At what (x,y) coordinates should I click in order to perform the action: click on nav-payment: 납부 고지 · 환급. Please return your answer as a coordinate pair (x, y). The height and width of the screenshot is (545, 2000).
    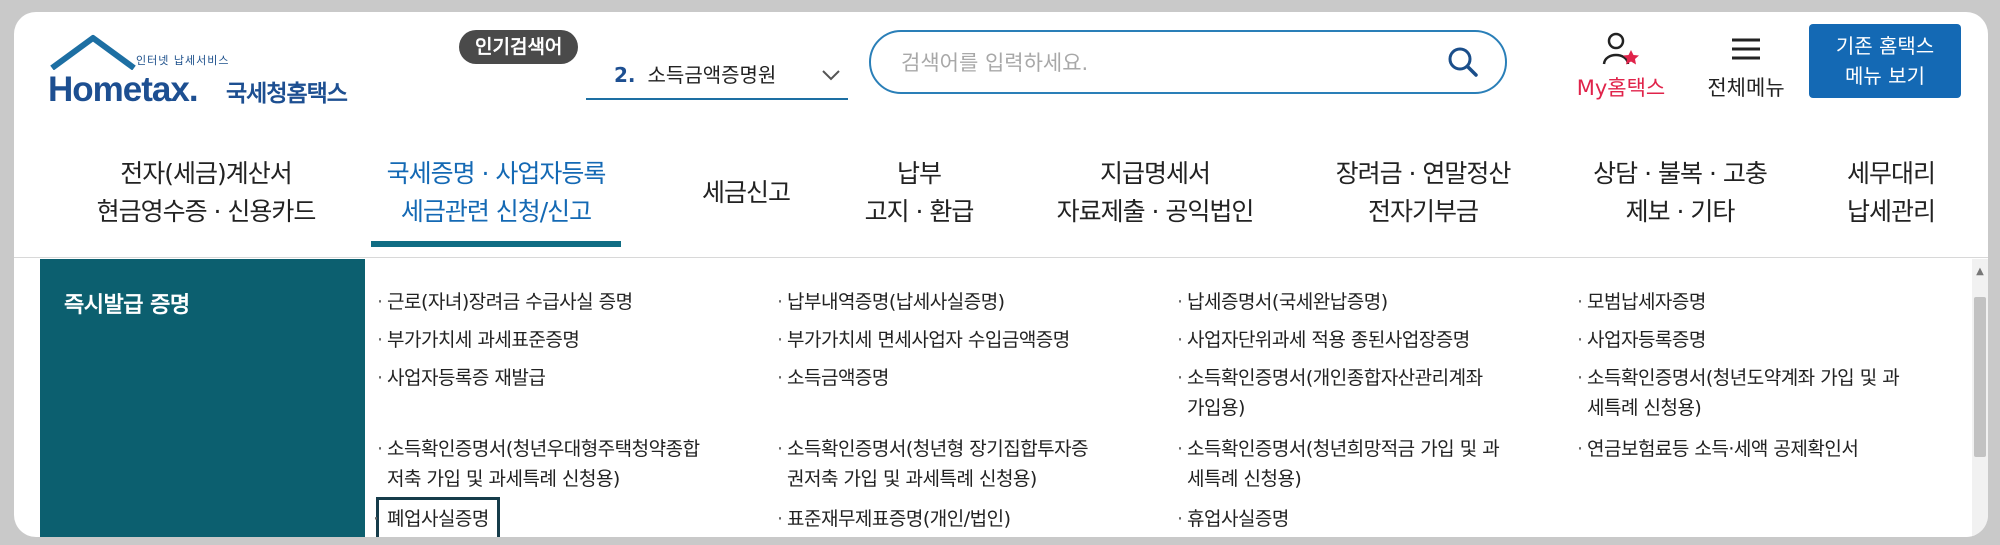
    Looking at the image, I should click on (919, 193).